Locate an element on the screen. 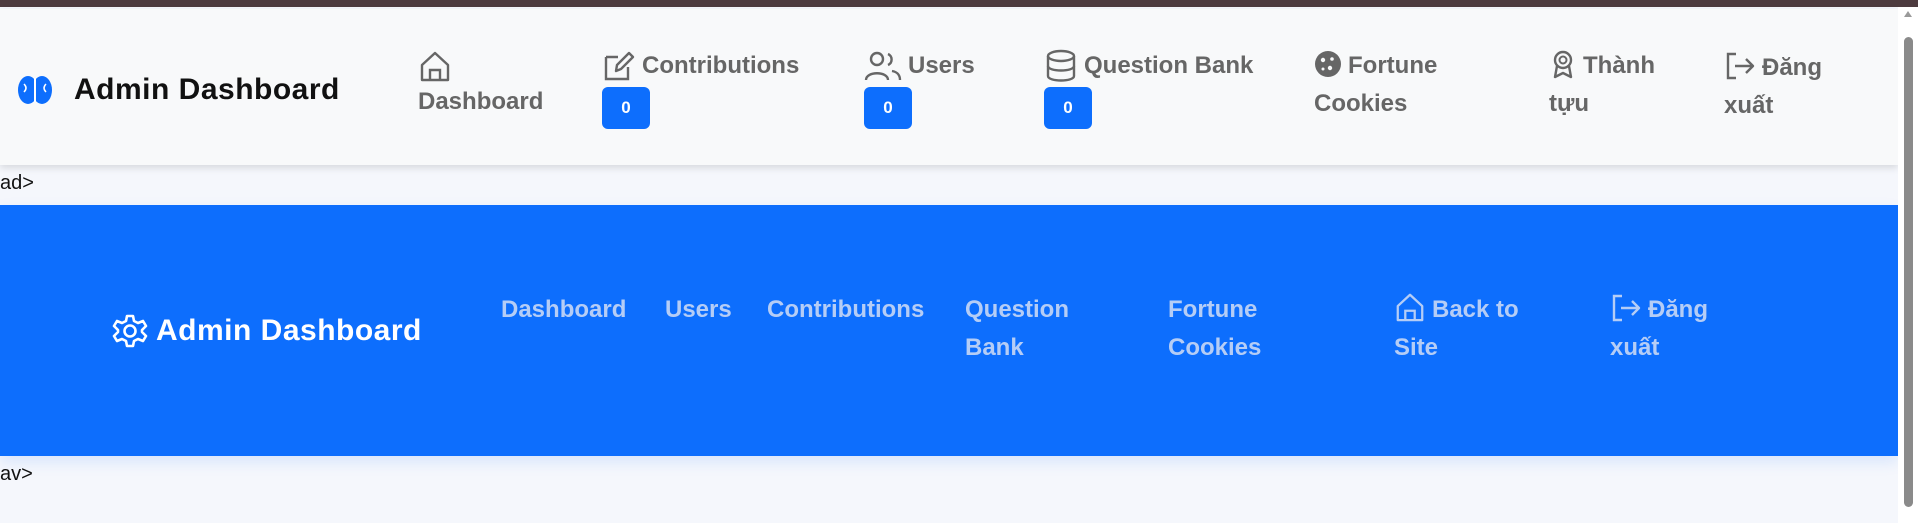 Image resolution: width=1918 pixels, height=523 pixels. brain-icon is located at coordinates (35, 90).